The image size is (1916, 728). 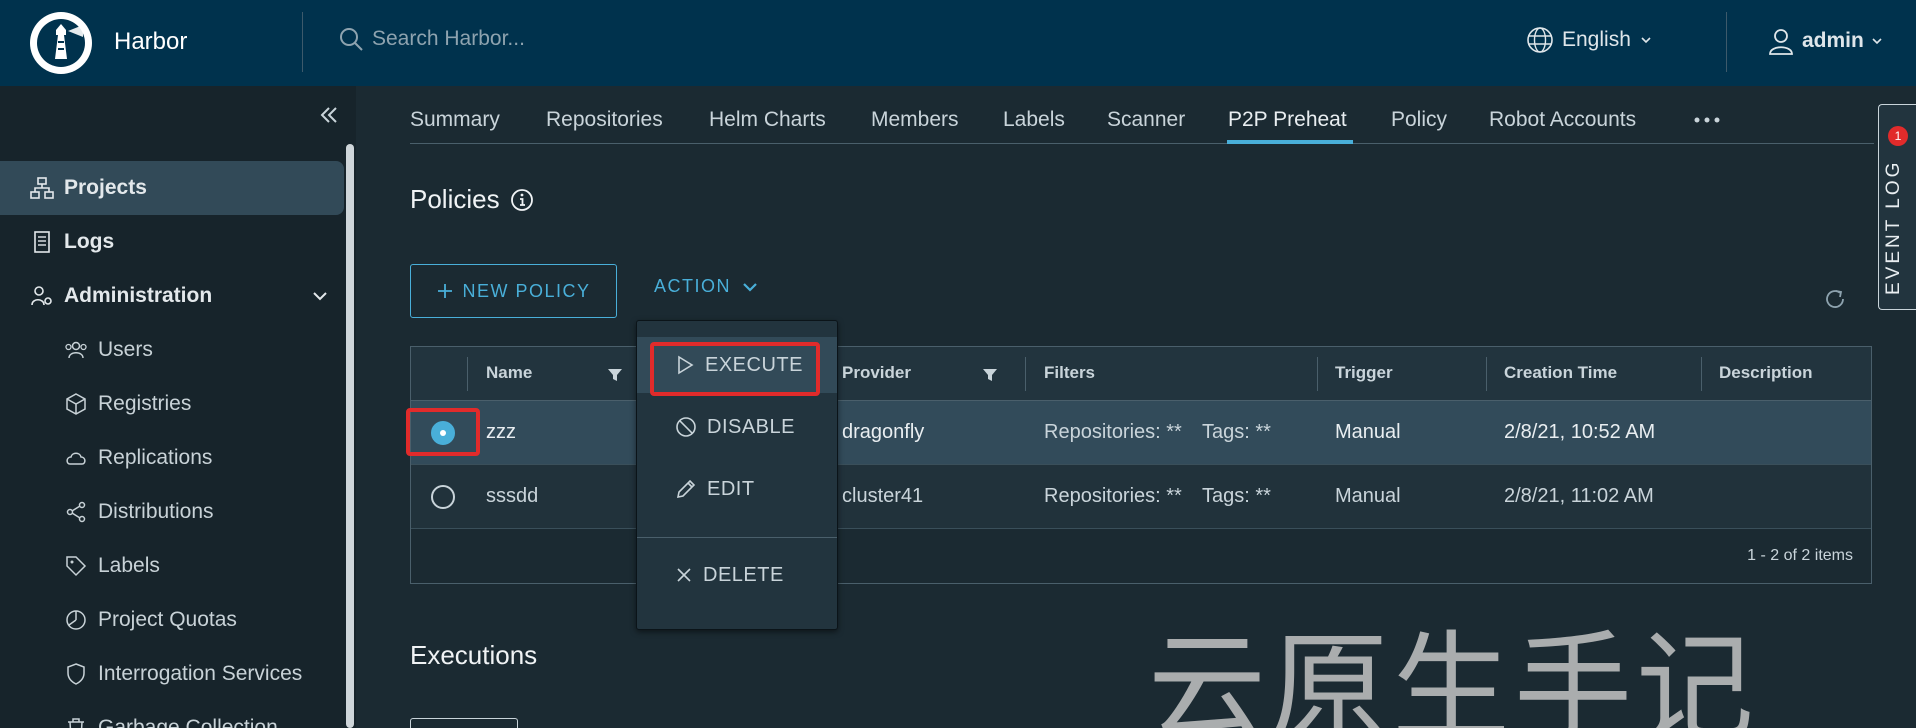 What do you see at coordinates (1562, 120) in the screenshot?
I see `tab-robot-accounts: Robot Accounts` at bounding box center [1562, 120].